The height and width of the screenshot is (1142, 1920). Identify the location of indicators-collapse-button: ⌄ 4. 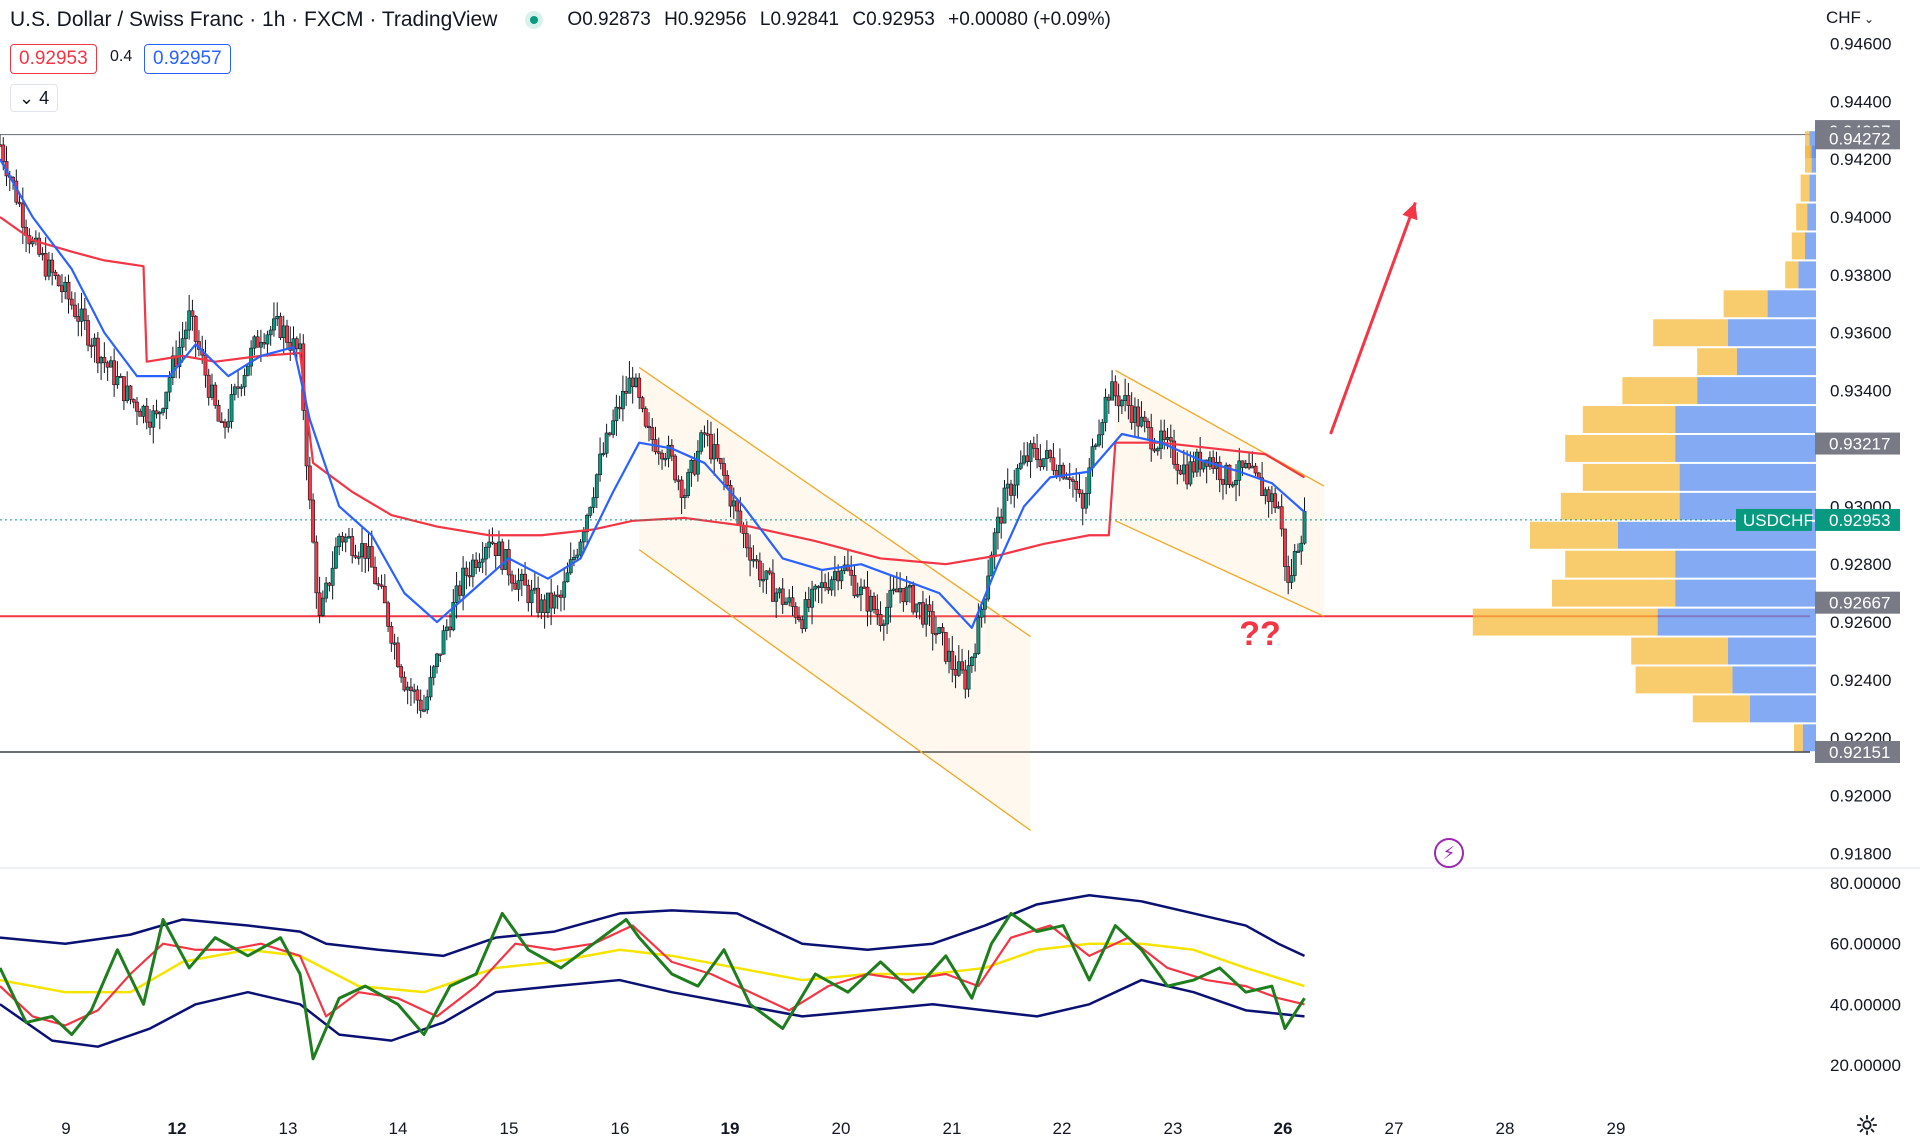
(34, 98).